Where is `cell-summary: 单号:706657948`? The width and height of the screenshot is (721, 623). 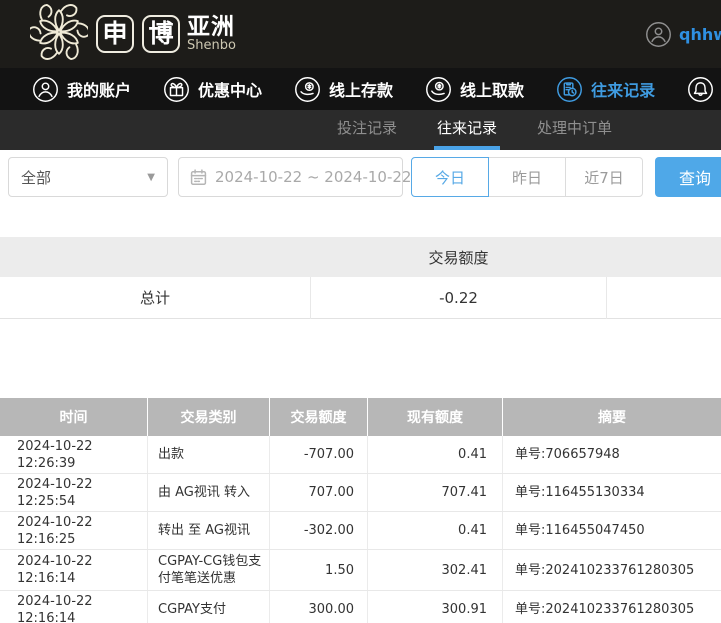
cell-summary: 单号:706657948 is located at coordinates (567, 454).